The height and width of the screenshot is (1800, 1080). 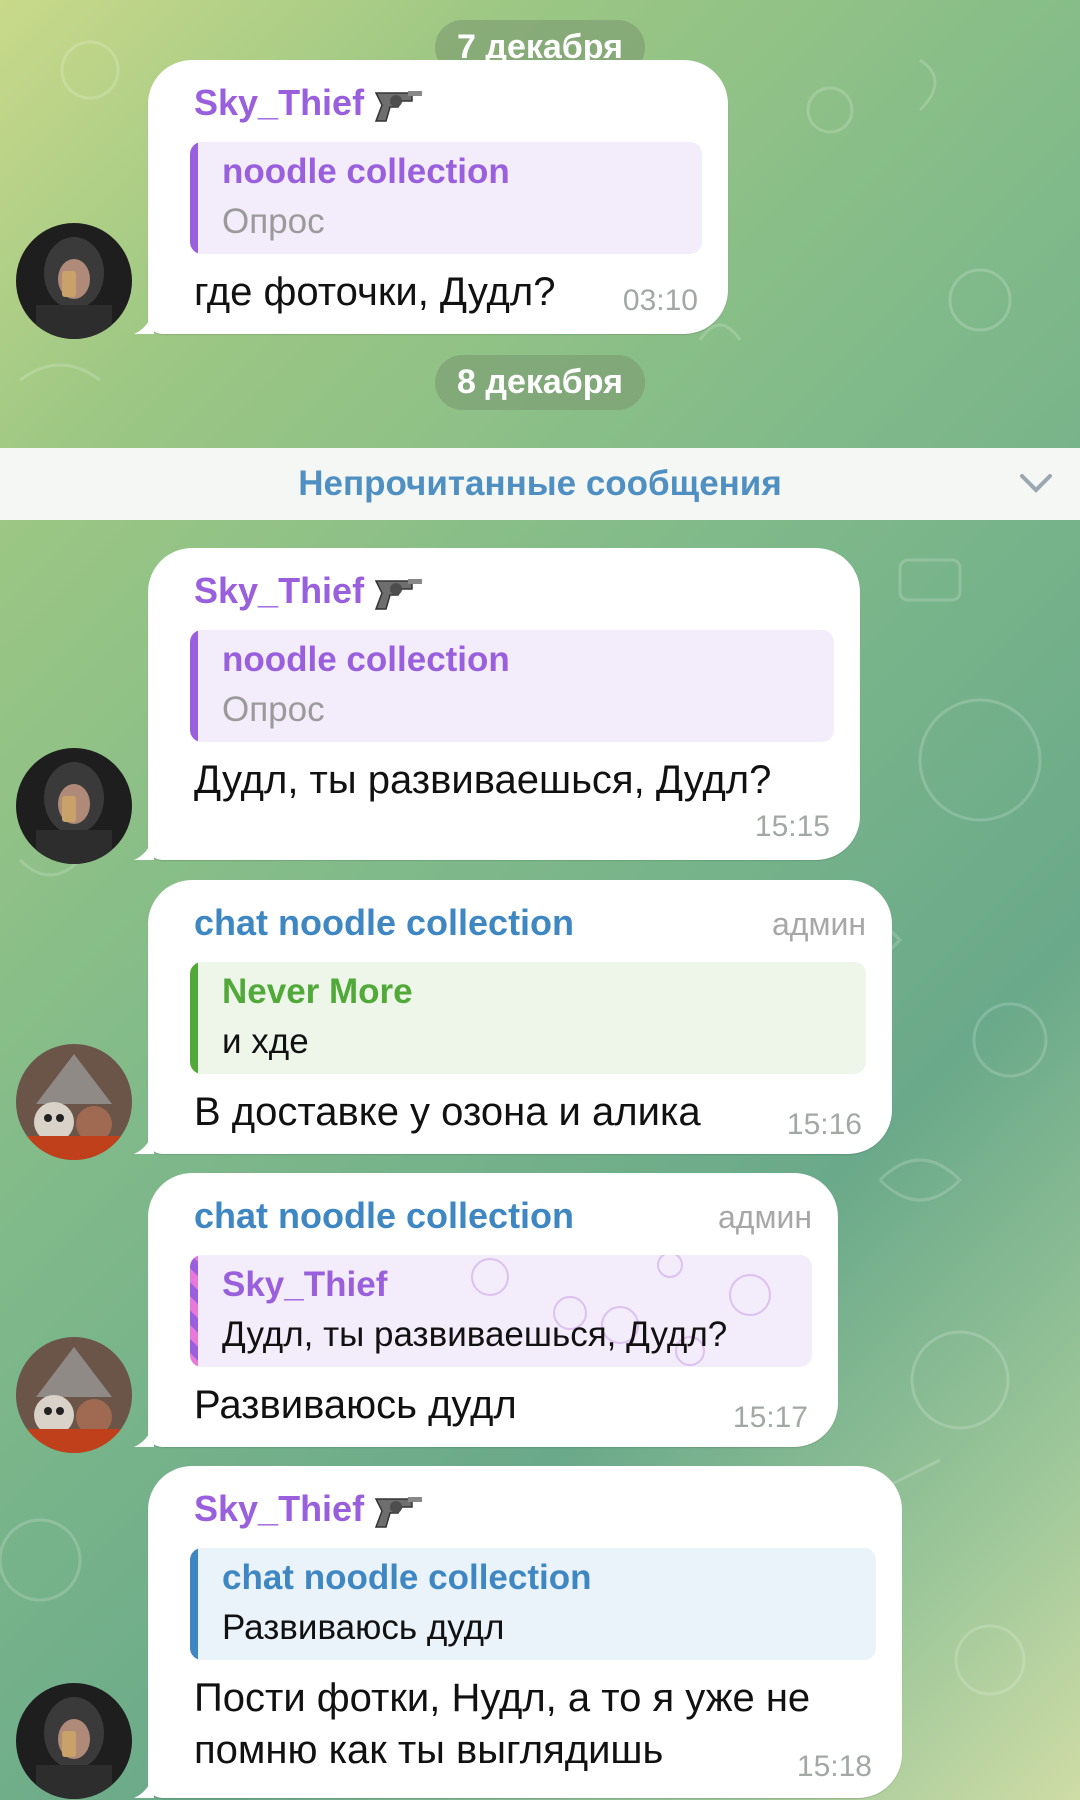 I want to click on message-text: В доставке у озона и алика, so click(x=447, y=1112).